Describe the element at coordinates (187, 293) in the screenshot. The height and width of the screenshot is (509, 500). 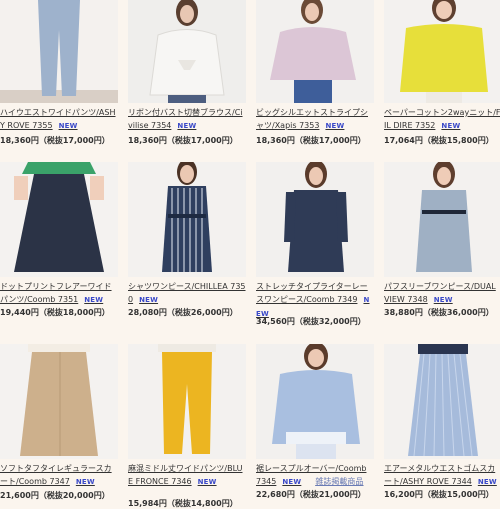
I see `product-name: シャツワンピース/CHILLEA 7350 NEW` at that location.